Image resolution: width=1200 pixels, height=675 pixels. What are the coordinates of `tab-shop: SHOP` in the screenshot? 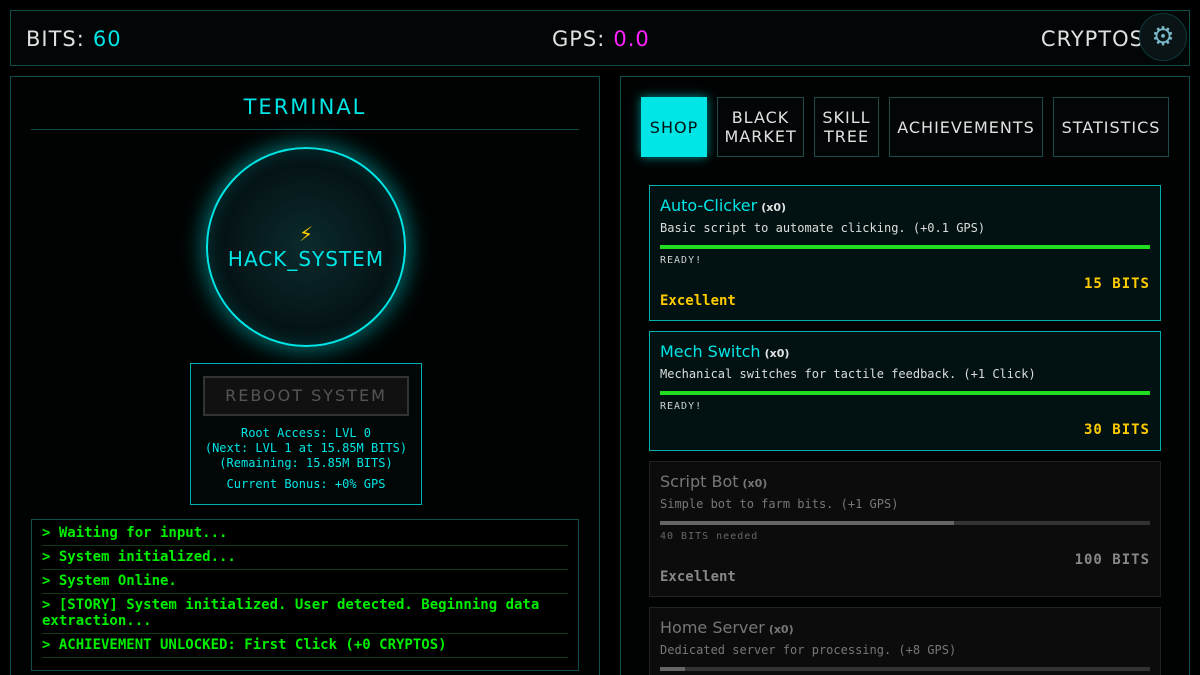 It's located at (674, 127).